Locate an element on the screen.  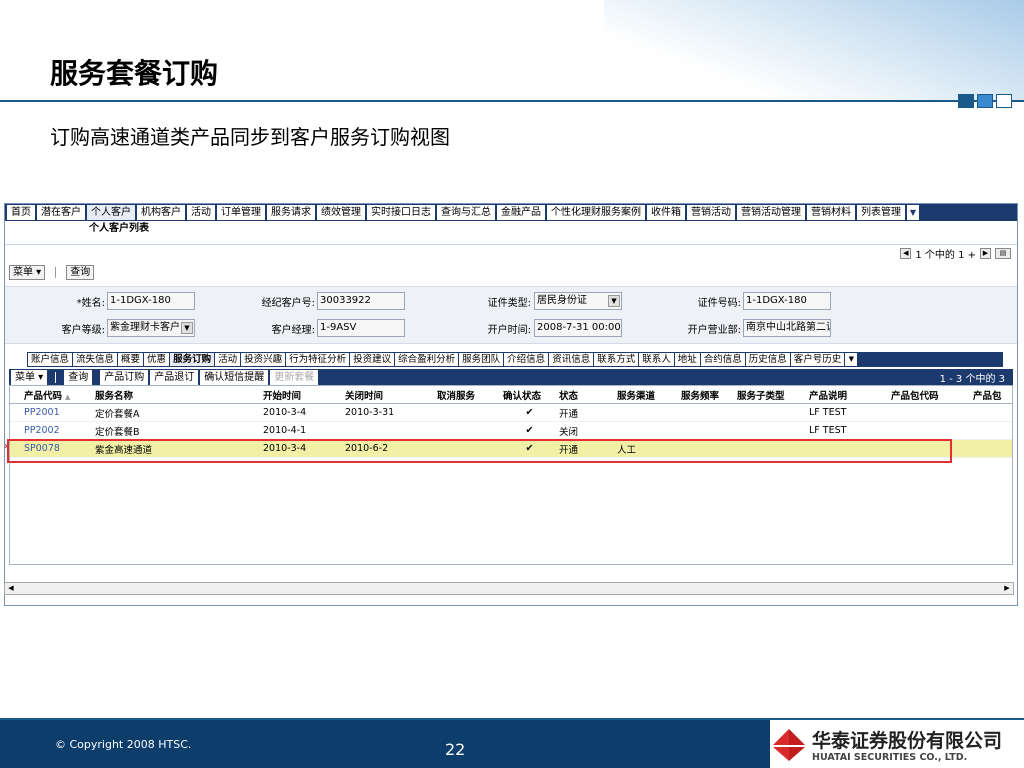
table-row: PP2002 定价套餐B 2010-4-1 ✔ 关闭 LF TEST is located at coordinates (511, 431).